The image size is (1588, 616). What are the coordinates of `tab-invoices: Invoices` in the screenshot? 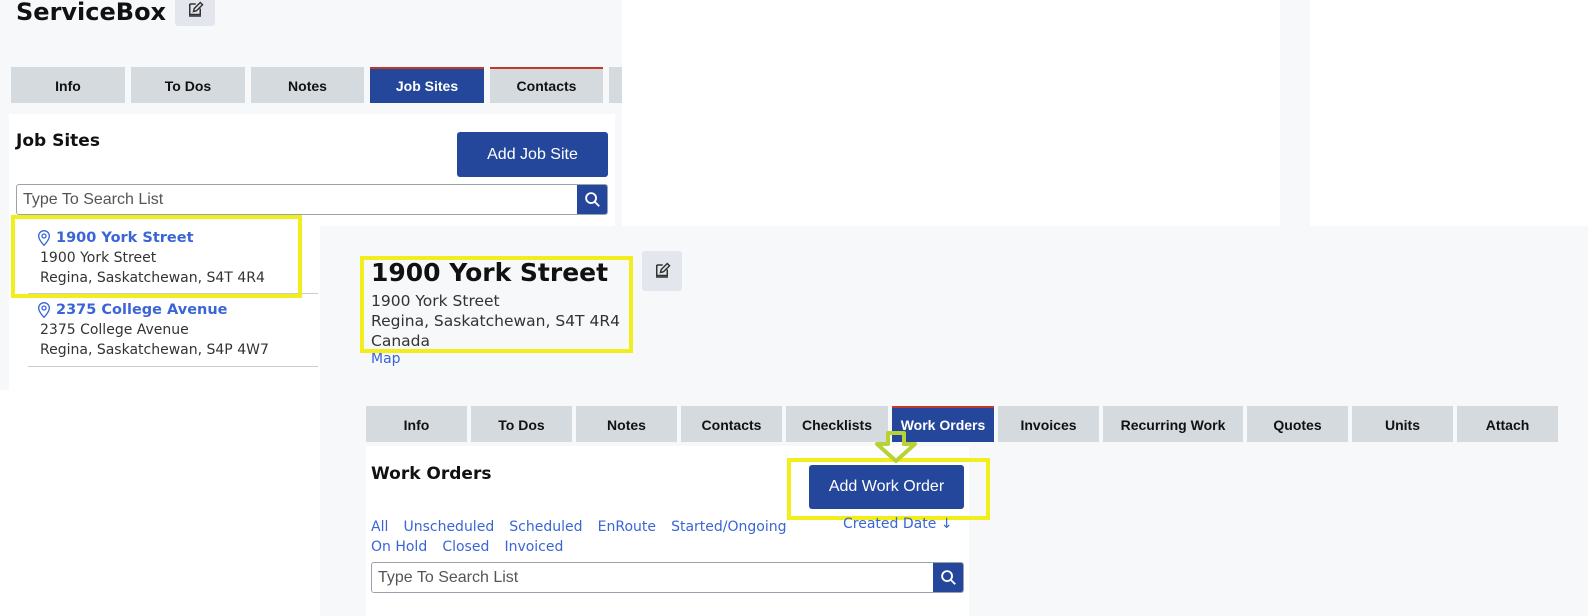 It's located at (1048, 424).